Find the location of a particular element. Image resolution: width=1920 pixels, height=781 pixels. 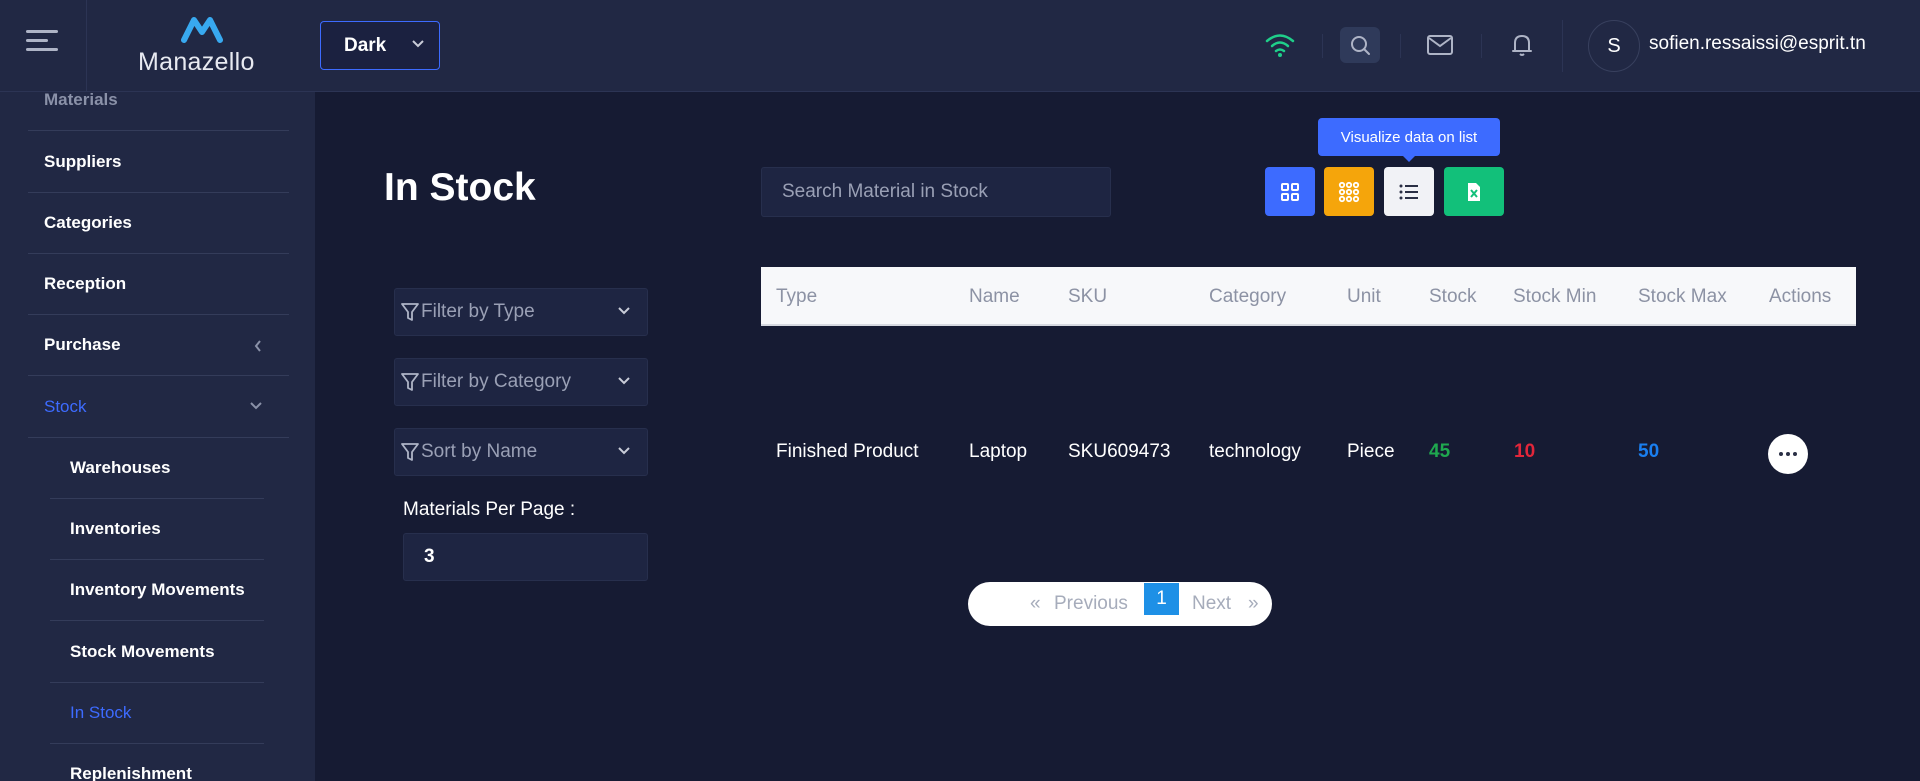

pagination-next-icon: » is located at coordinates (1253, 604).